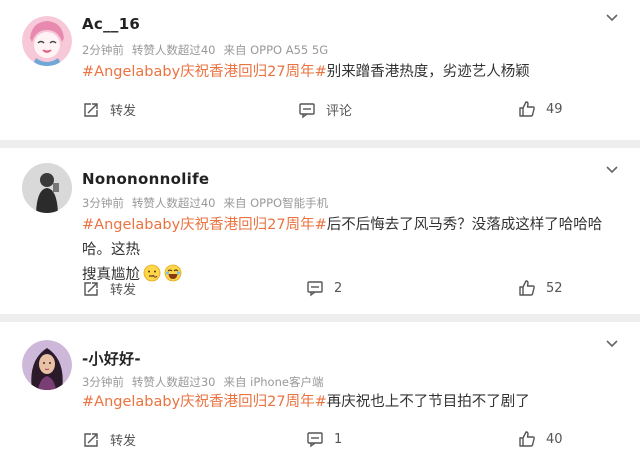 This screenshot has width=640, height=468. What do you see at coordinates (540, 288) in the screenshot?
I see `like-button: 52` at bounding box center [540, 288].